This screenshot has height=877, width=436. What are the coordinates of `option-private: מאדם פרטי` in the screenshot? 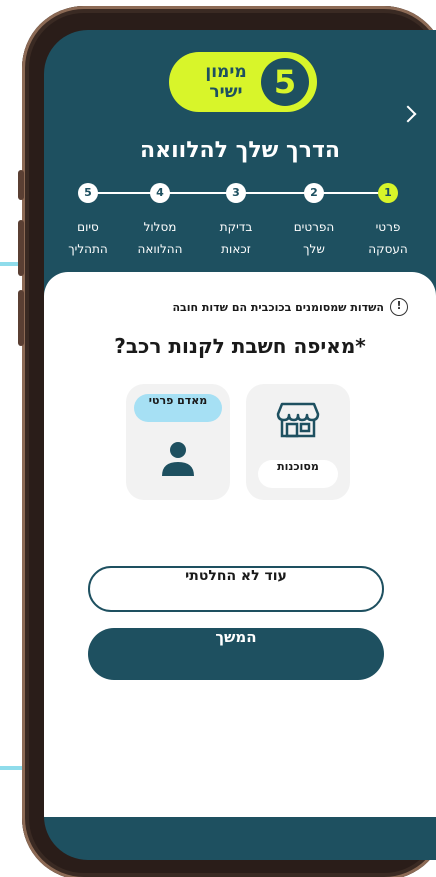 It's located at (178, 442).